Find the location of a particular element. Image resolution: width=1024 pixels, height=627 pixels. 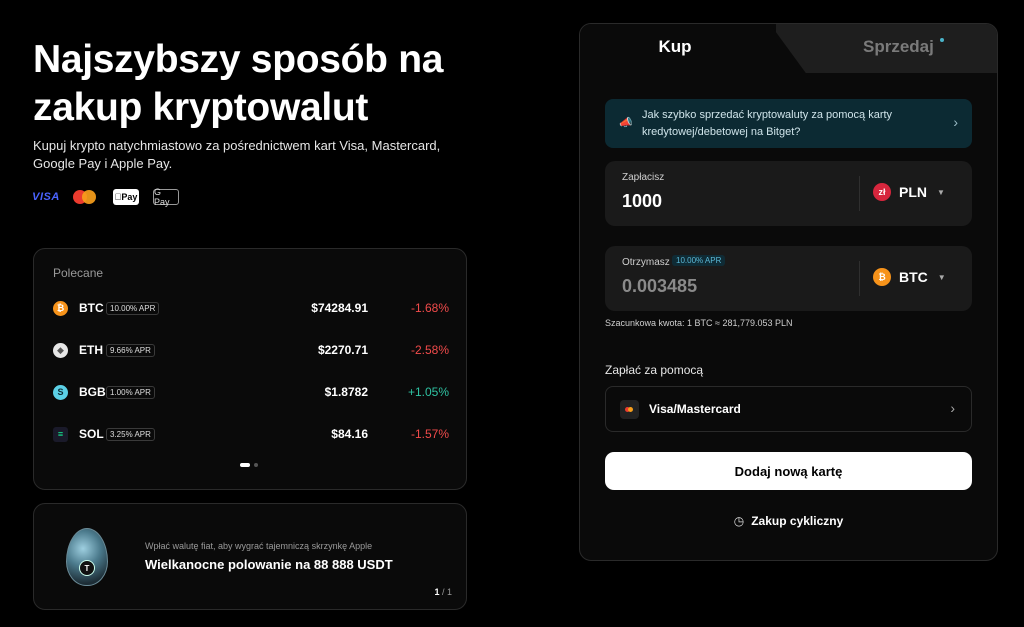

page-title: Najszybszy sposób na zakup kryptowalut is located at coordinates (238, 83).